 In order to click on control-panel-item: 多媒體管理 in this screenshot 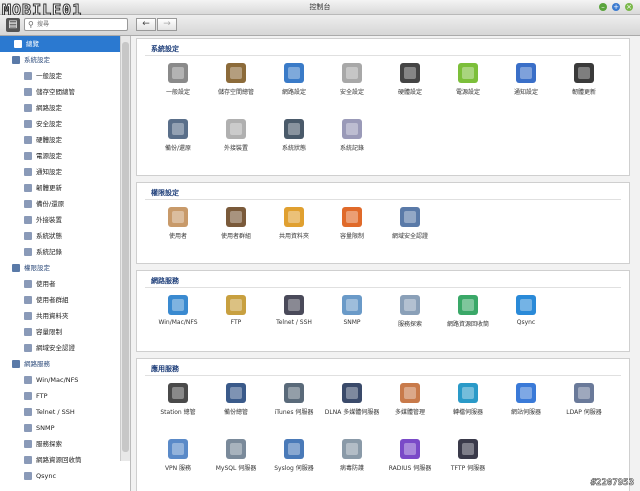, I will do `click(410, 399)`.